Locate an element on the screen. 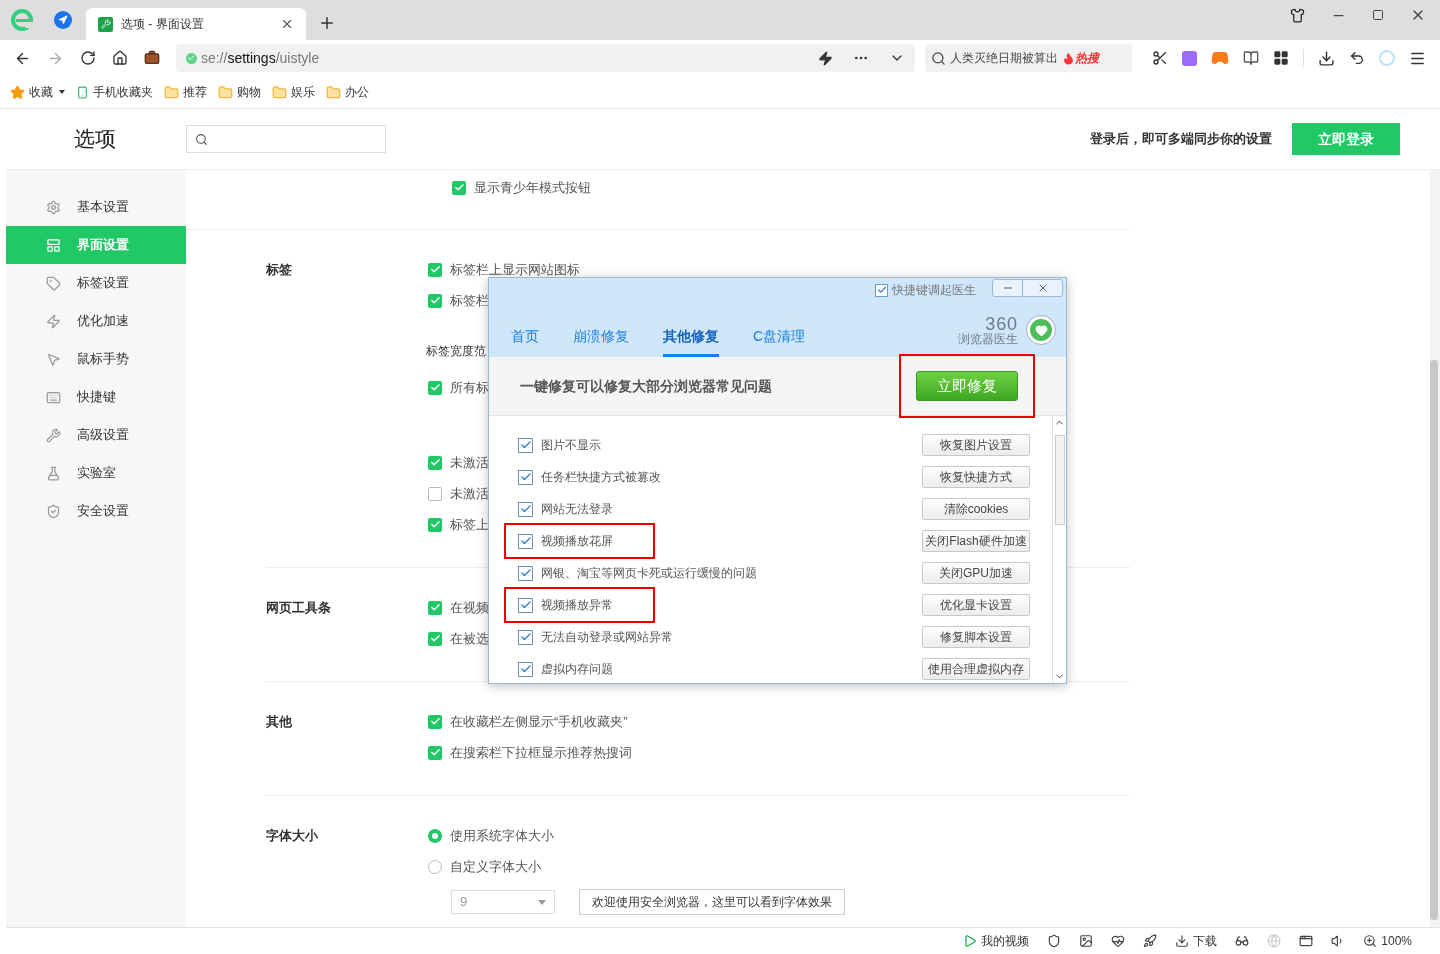  fix-action-button: 恢复图片设置 is located at coordinates (976, 445).